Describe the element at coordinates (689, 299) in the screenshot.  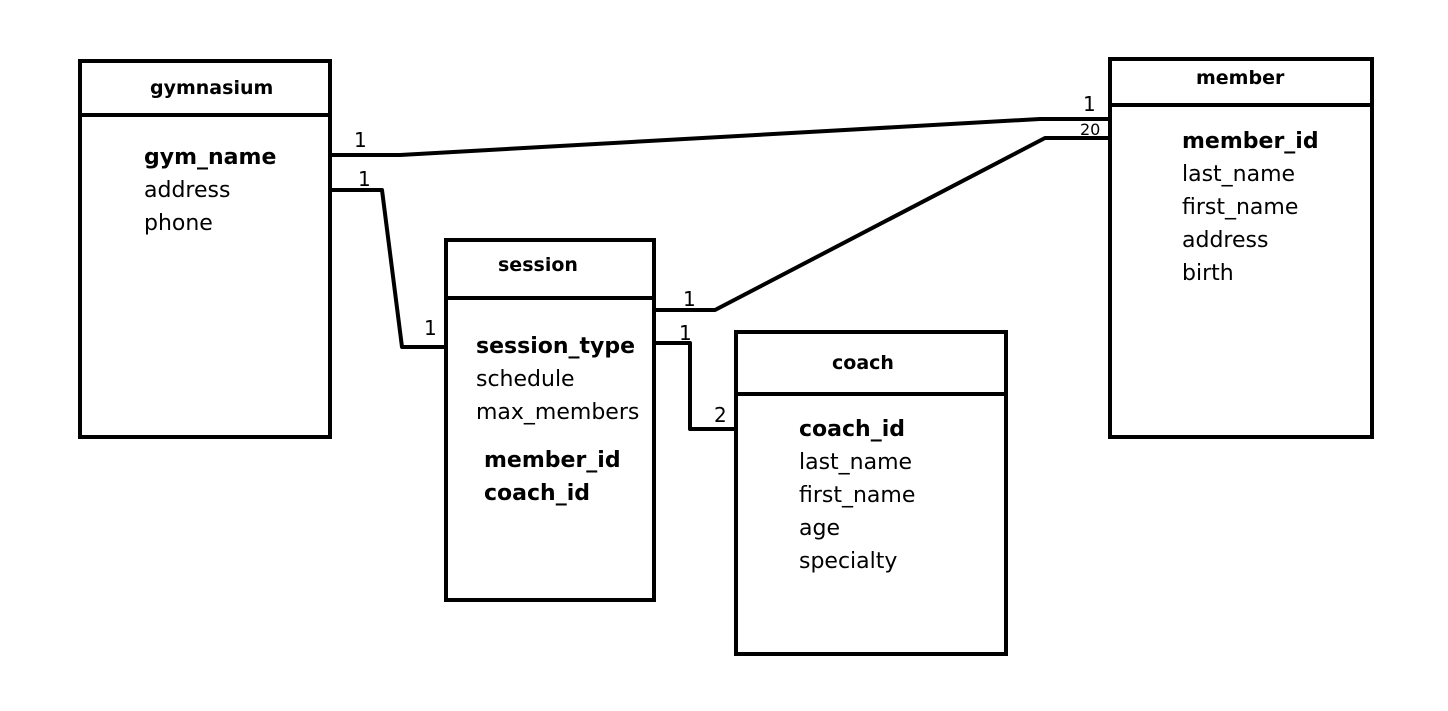
I see `cardinality-session-member-left: 1` at that location.